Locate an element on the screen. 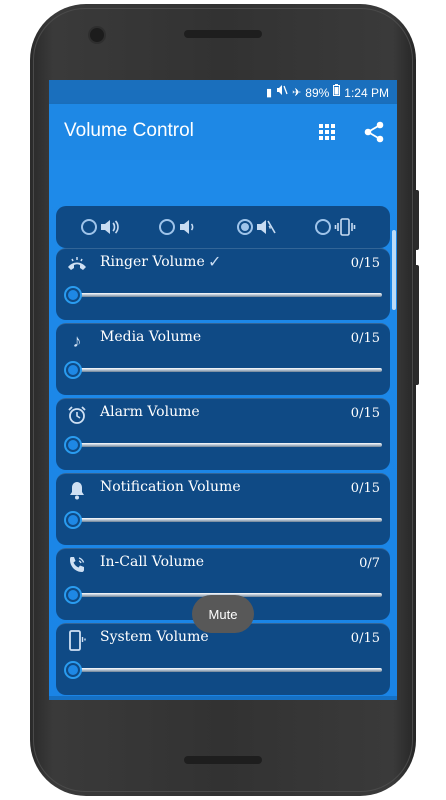 This screenshot has height=800, width=446. alarm-volume-value: 0/15 is located at coordinates (365, 413).